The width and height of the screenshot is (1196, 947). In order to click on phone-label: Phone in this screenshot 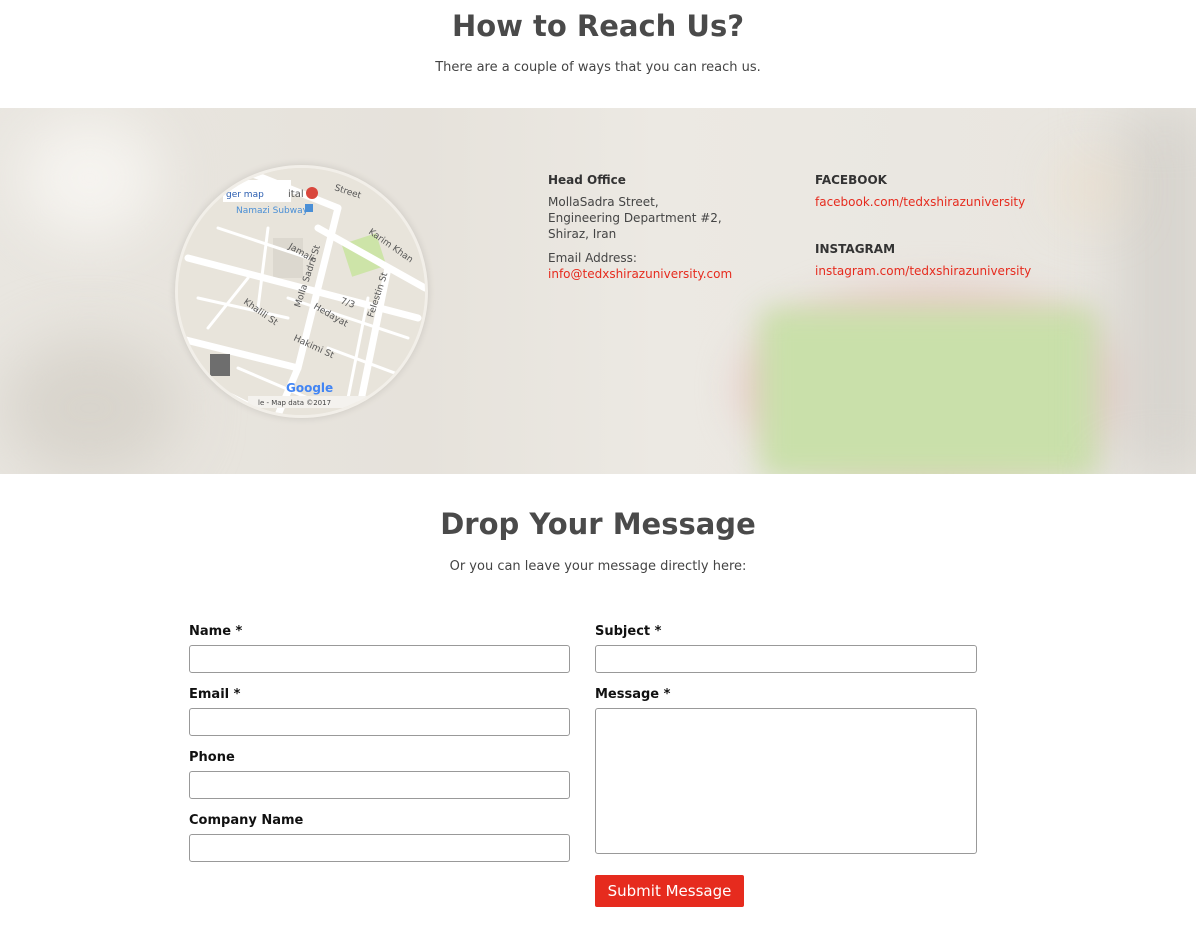, I will do `click(212, 757)`.